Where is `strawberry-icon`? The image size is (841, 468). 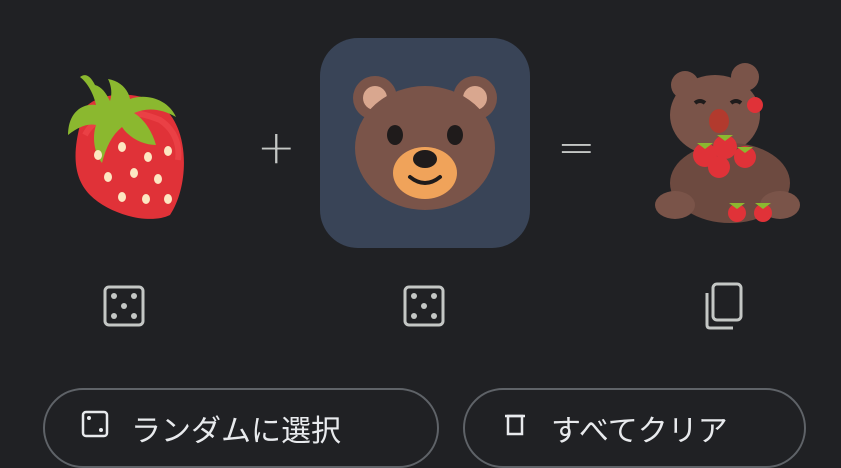 strawberry-icon is located at coordinates (126, 147).